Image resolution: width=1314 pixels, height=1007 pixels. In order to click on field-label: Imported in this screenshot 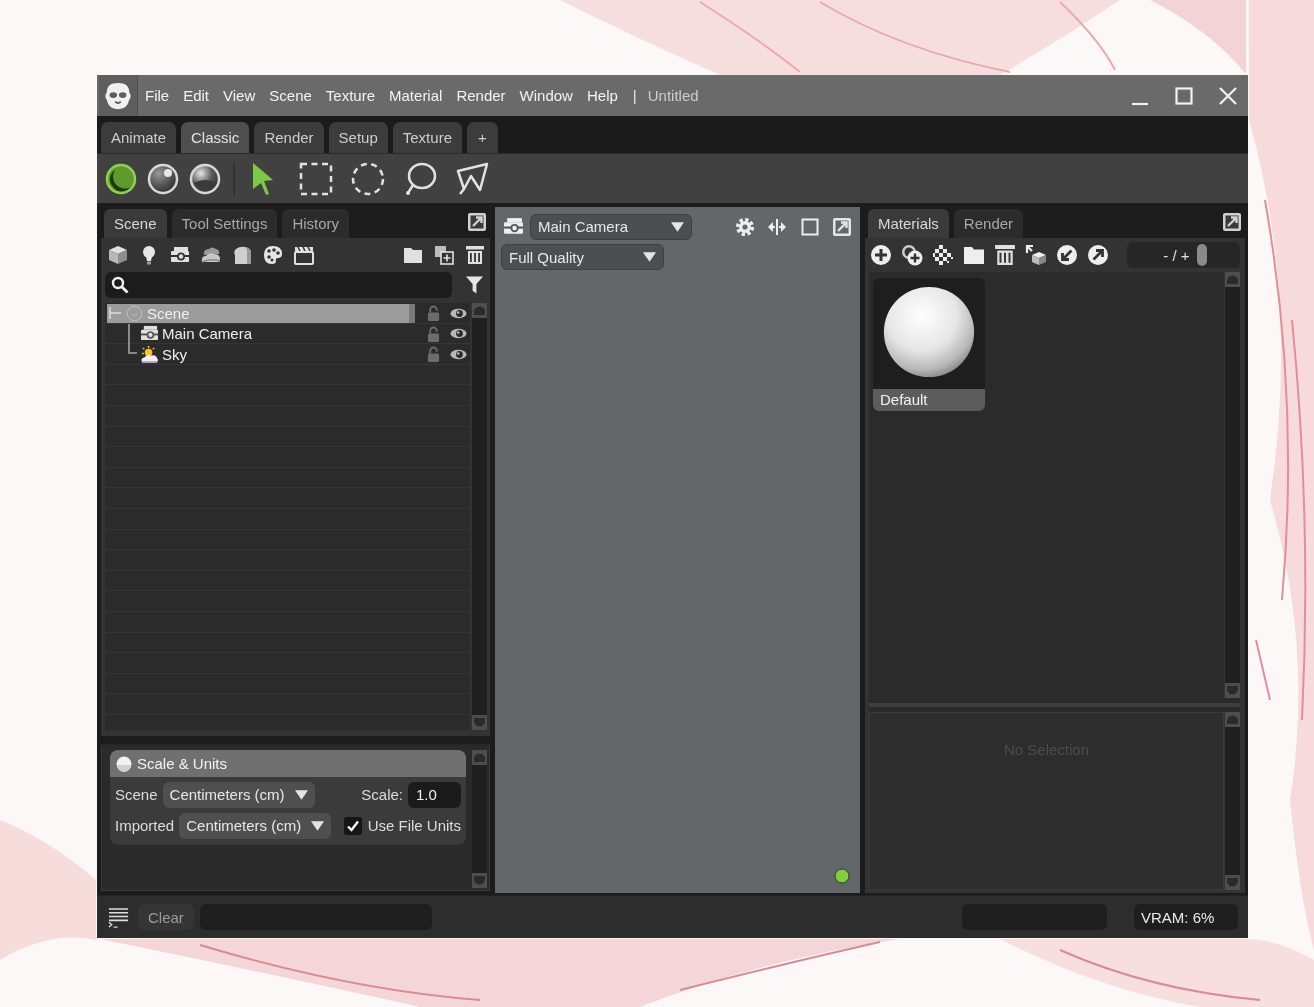, I will do `click(145, 825)`.